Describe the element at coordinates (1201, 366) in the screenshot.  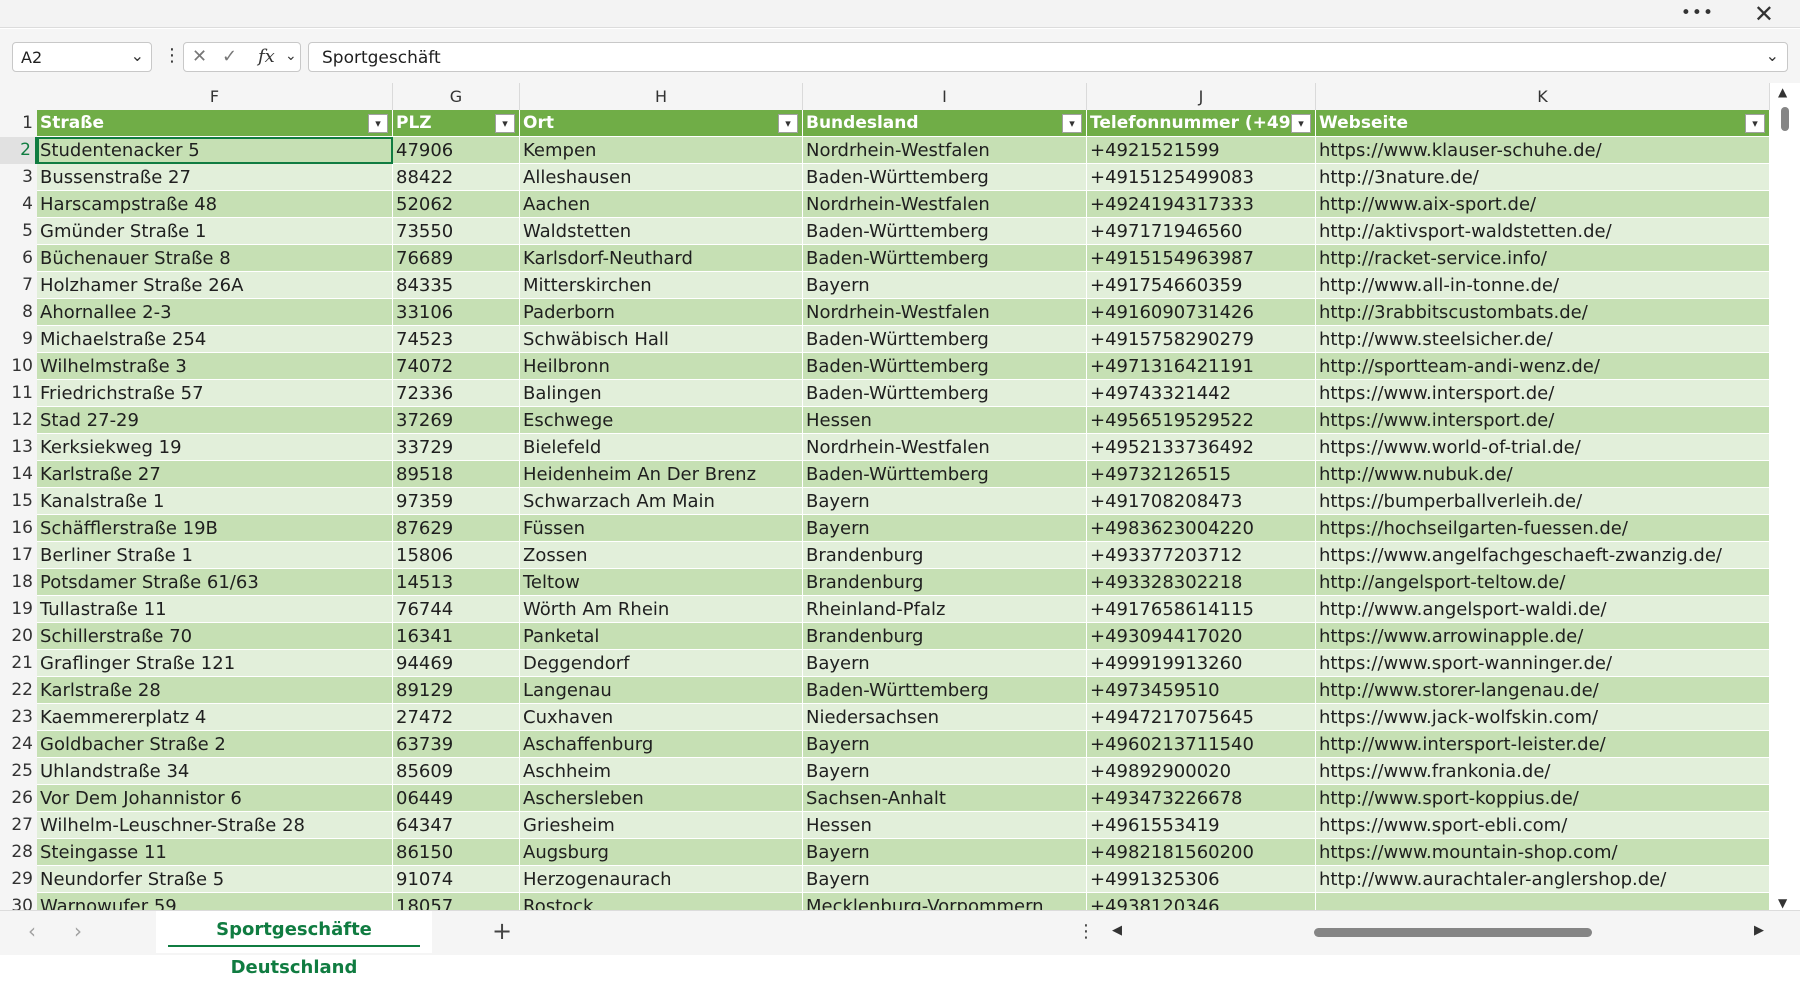
I see `table-cell: +4971316421191` at that location.